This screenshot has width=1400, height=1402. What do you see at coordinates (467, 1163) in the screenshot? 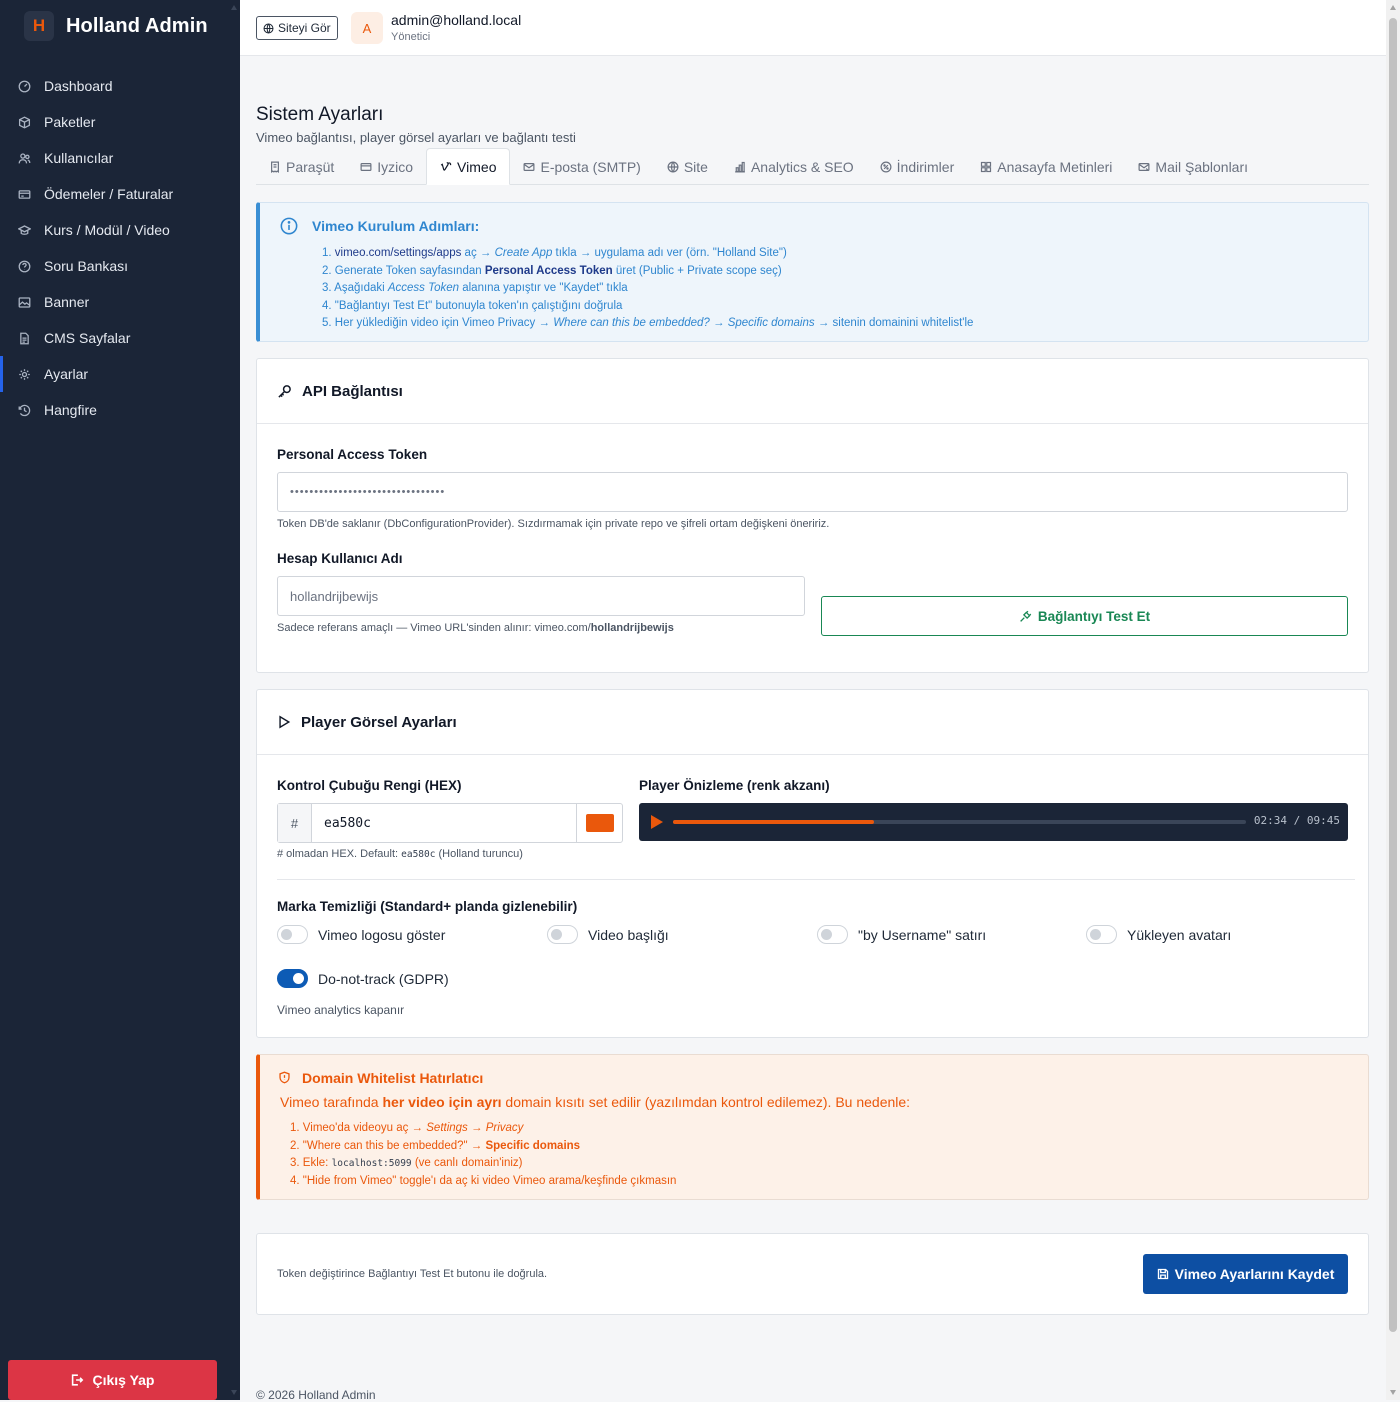
I see `step-text: (ve canlı domain'iniz)` at bounding box center [467, 1163].